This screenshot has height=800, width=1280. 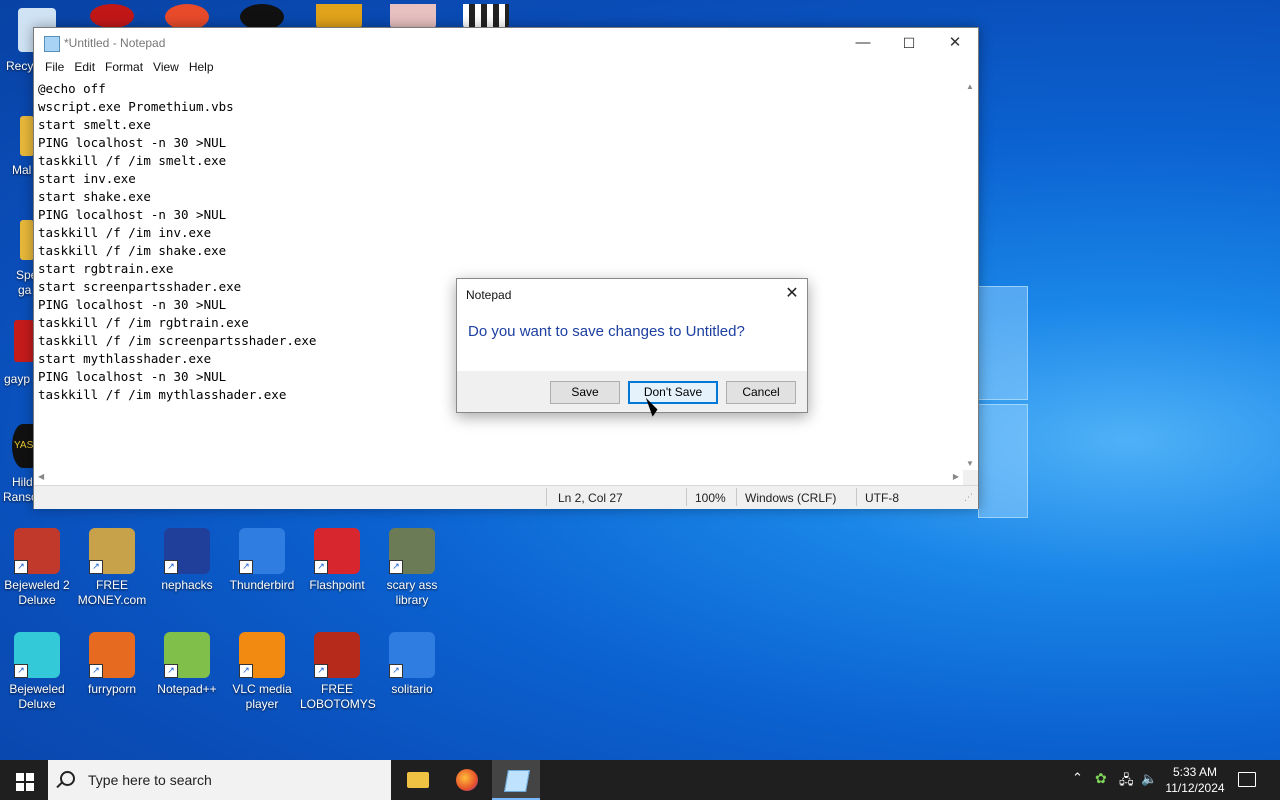 I want to click on desktop-icon-vlc: ↗ VLC media player, so click(x=262, y=672).